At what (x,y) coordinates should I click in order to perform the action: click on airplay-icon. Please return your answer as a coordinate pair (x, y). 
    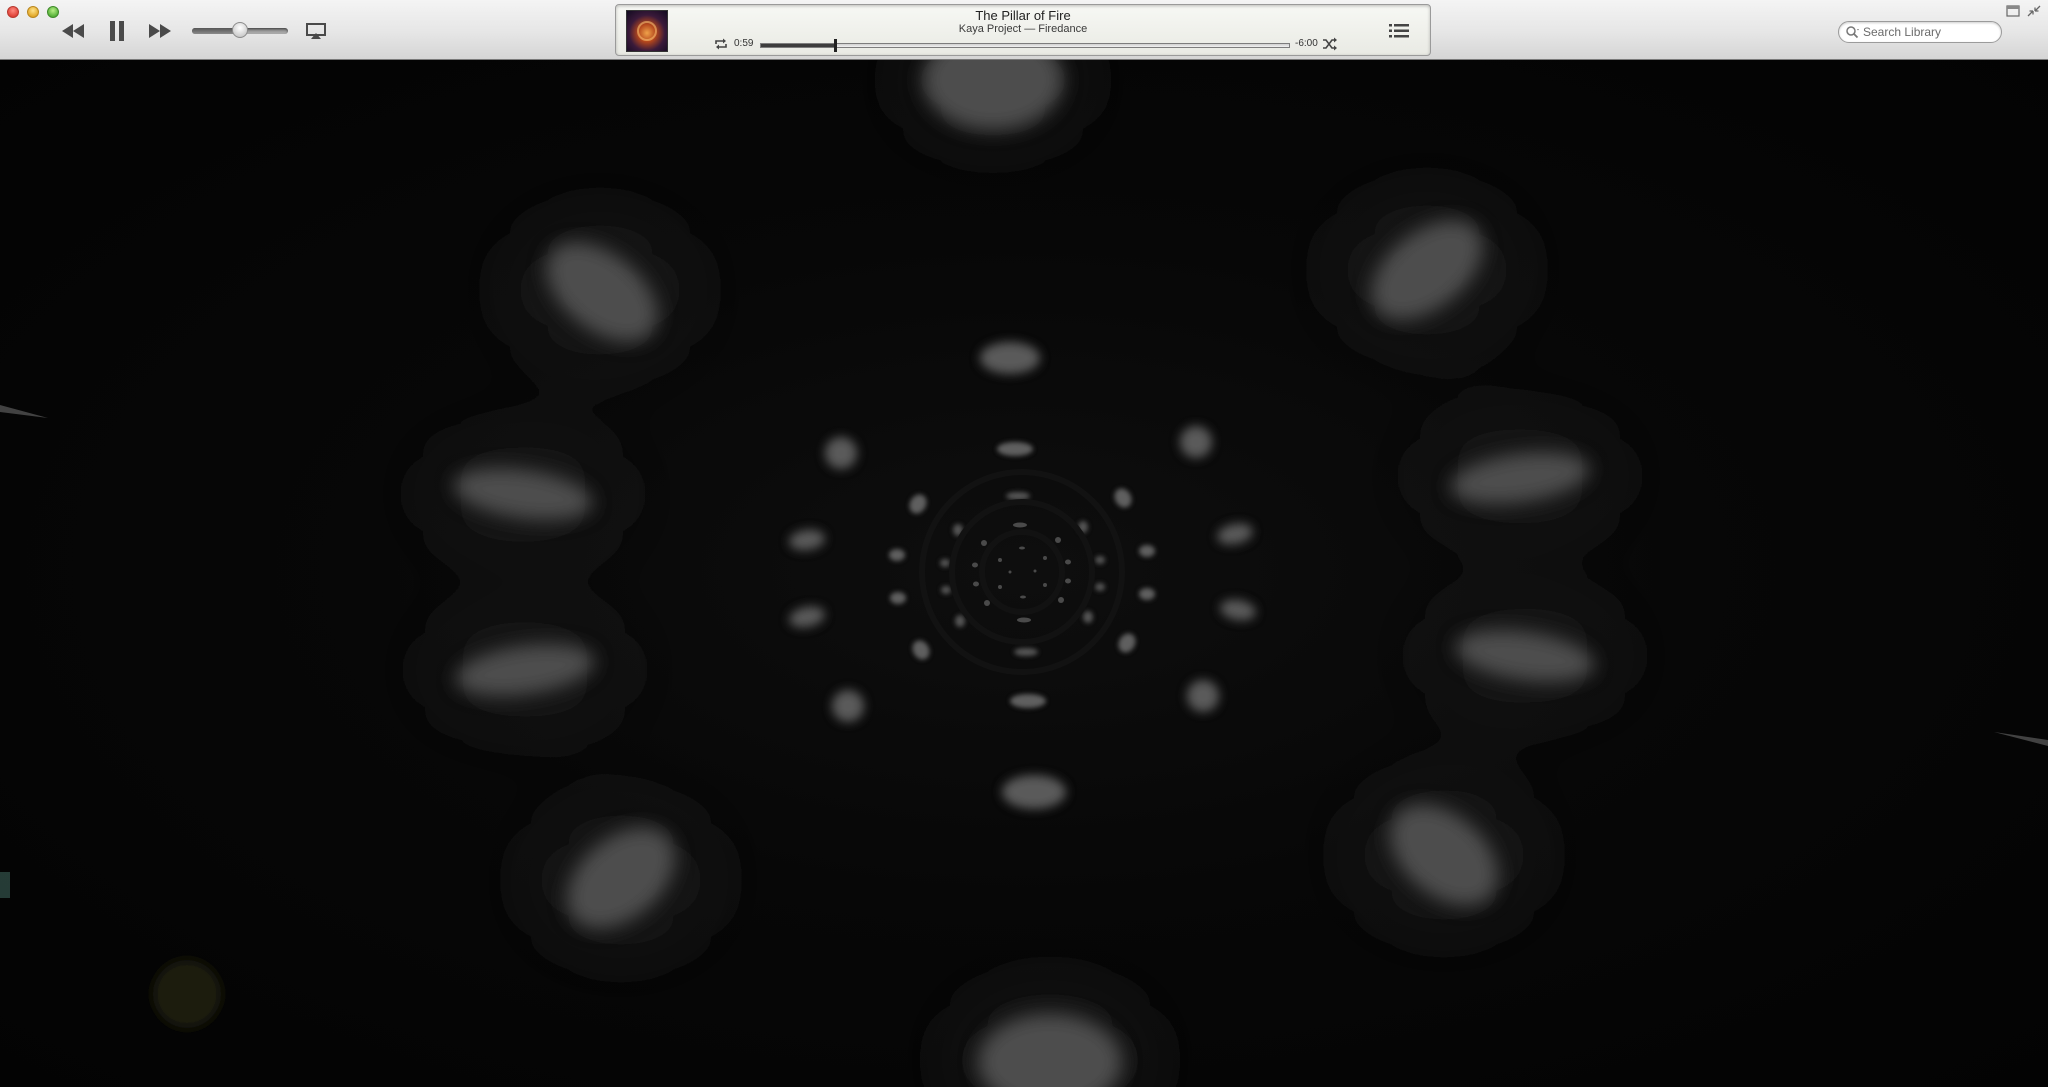
    Looking at the image, I should click on (316, 31).